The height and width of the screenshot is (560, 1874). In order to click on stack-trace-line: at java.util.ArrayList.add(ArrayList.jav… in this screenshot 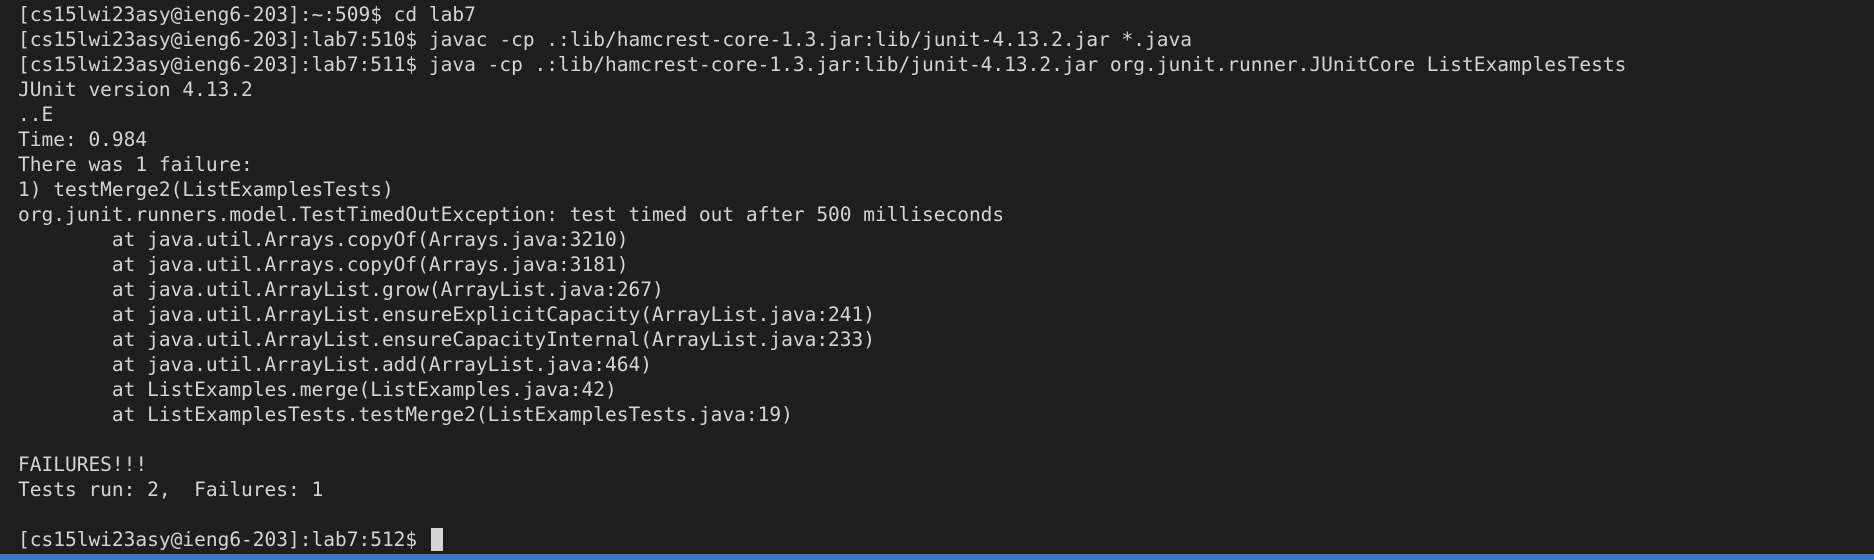, I will do `click(335, 364)`.